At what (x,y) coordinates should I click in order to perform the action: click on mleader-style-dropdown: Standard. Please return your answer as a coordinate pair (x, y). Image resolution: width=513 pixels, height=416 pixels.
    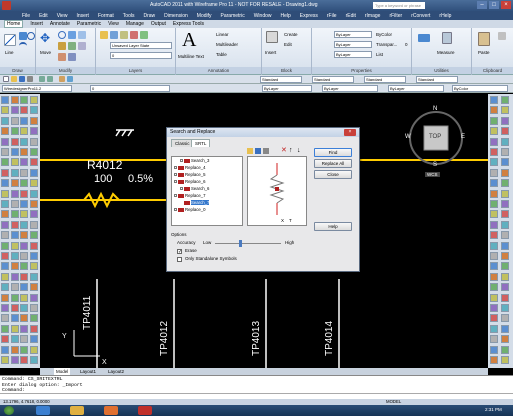
    Looking at the image, I should click on (437, 79).